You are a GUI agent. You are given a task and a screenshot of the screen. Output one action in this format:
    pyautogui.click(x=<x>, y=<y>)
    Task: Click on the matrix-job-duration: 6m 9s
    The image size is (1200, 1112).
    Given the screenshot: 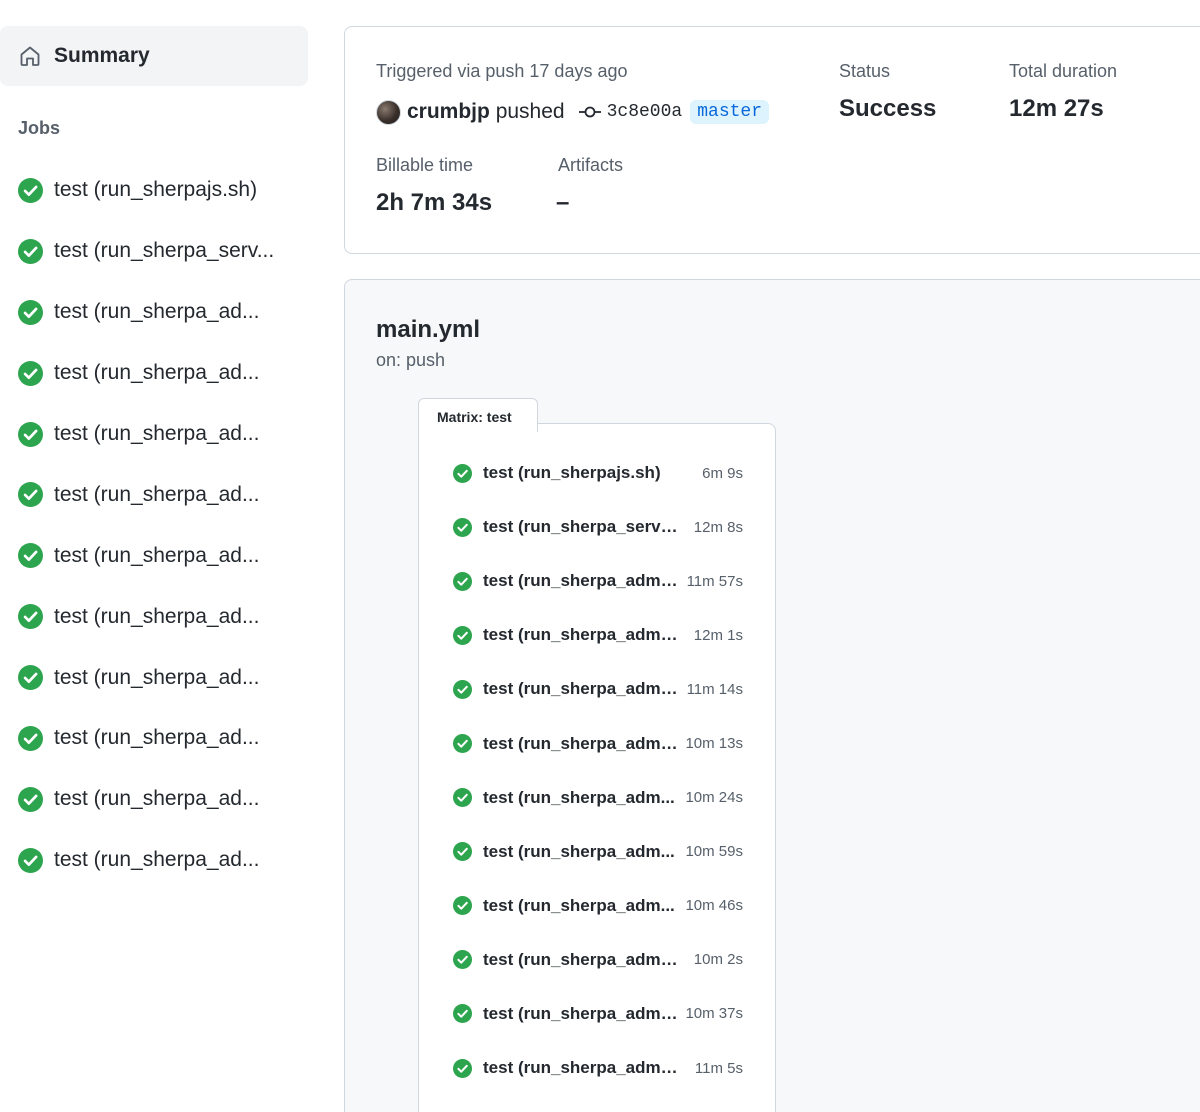 What is the action you would take?
    pyautogui.click(x=722, y=473)
    